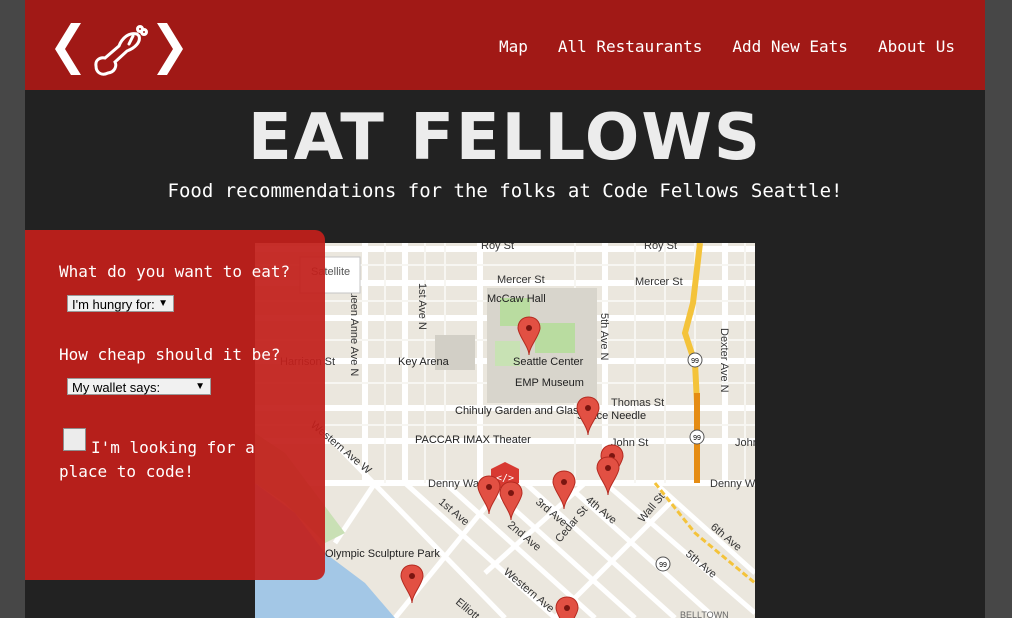 Image resolution: width=1012 pixels, height=618 pixels. What do you see at coordinates (697, 438) in the screenshot?
I see `highway-label-2: 99` at bounding box center [697, 438].